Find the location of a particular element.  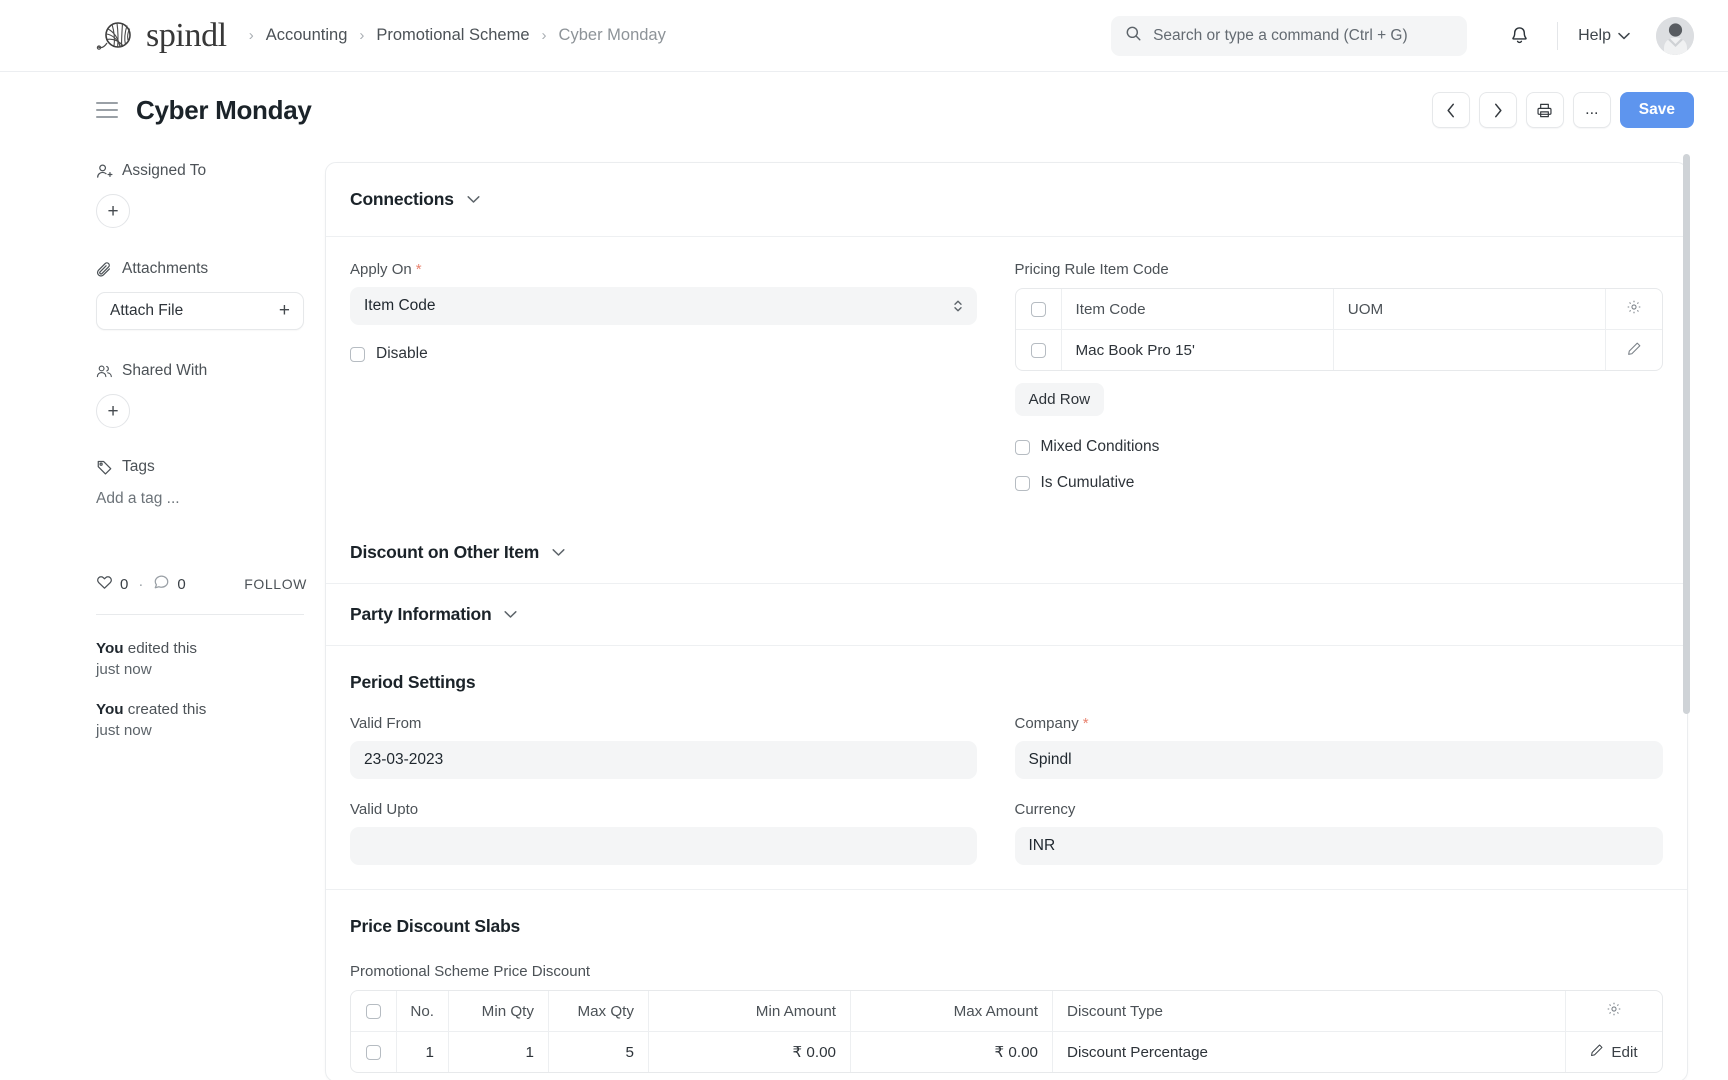

pricing-rule-item-code-grid: Item Code UOM Mac Book Pro 15' is located at coordinates (1338, 329).